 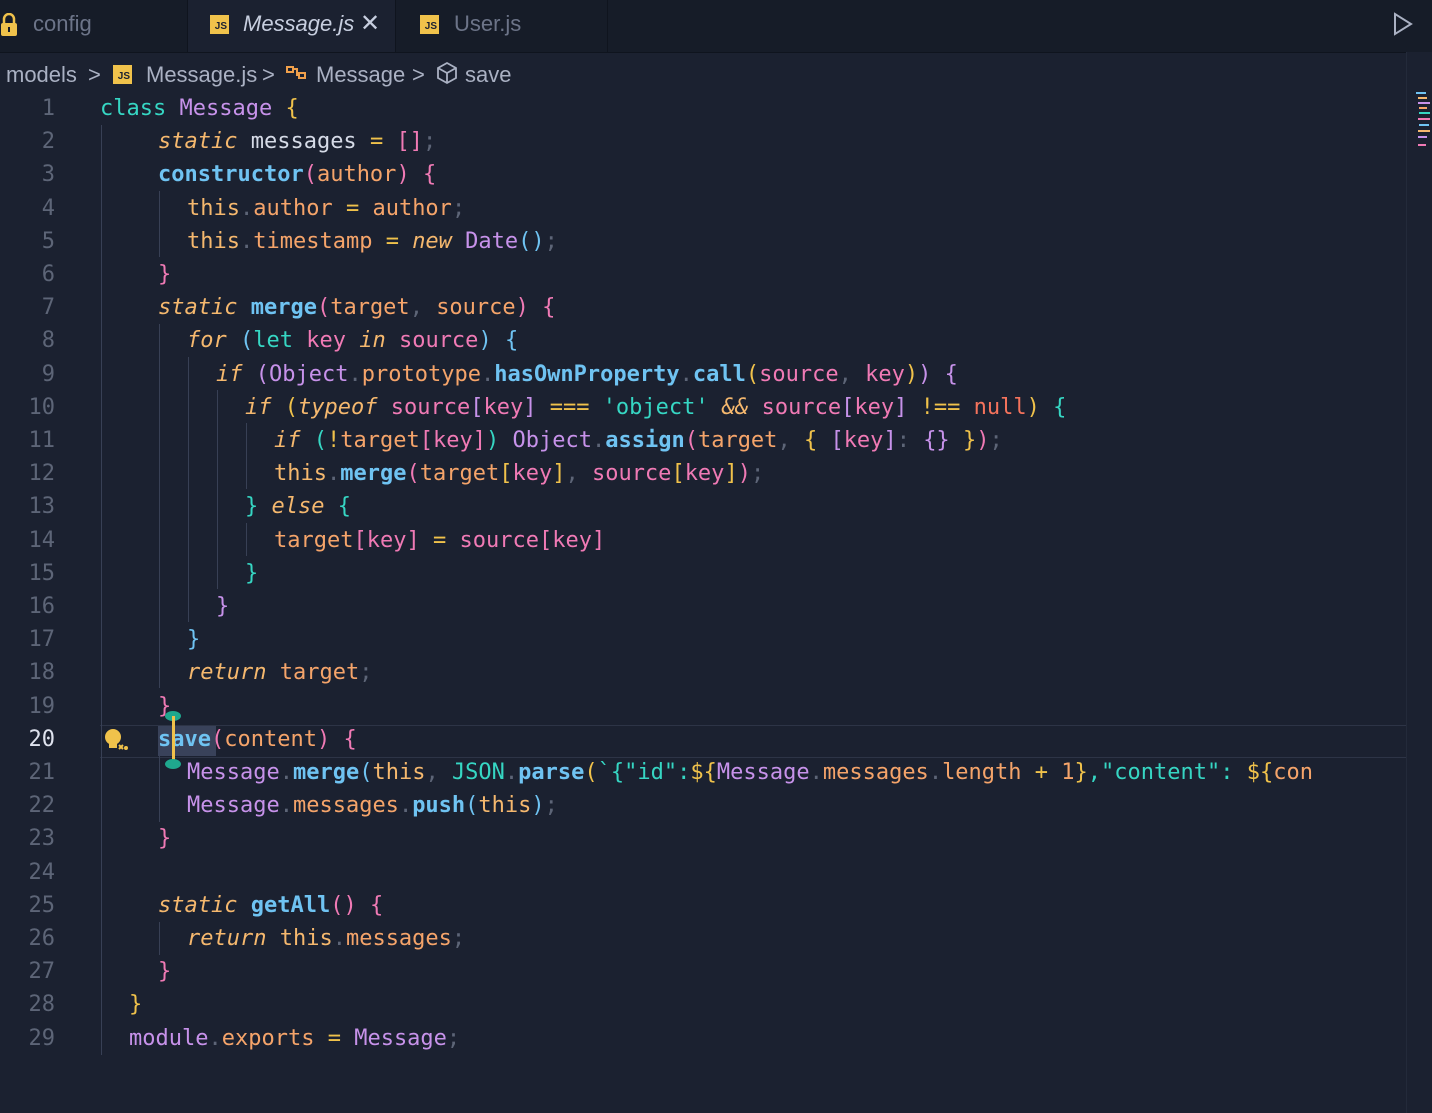 I want to click on tab-label: config, so click(x=62, y=23).